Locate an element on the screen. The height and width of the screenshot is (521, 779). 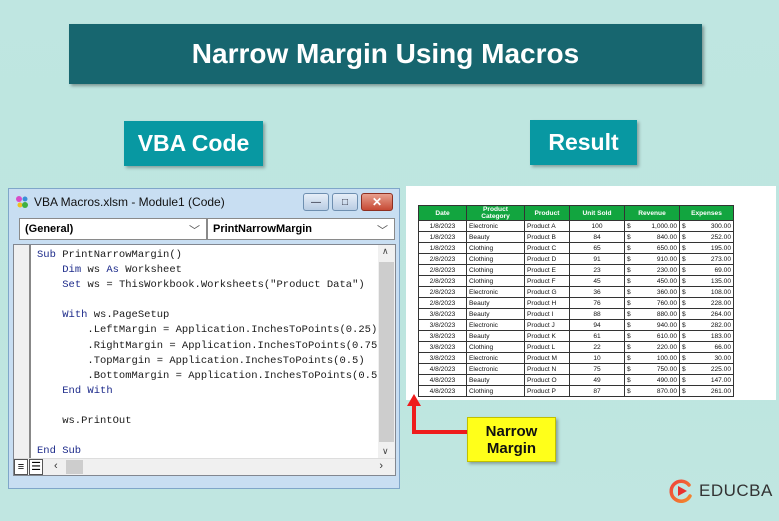
amount: 880.00 is located at coordinates (666, 314).